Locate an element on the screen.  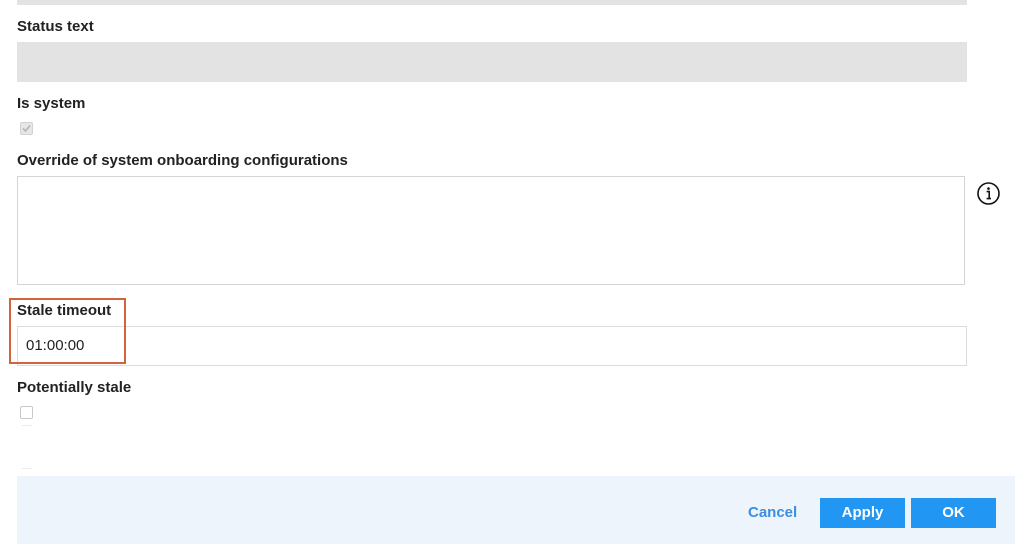
potentially-stale-label: Potentially stale is located at coordinates (74, 387).